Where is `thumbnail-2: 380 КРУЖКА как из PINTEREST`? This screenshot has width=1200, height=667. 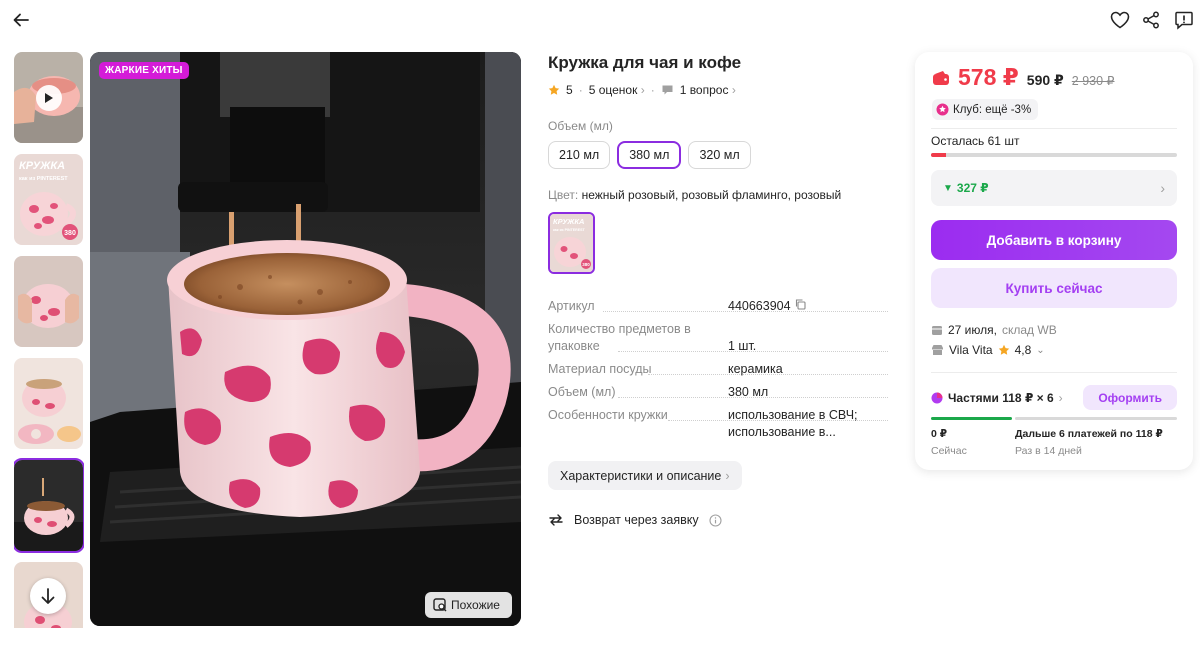
thumbnail-2: 380 КРУЖКА как из PINTEREST is located at coordinates (48, 199).